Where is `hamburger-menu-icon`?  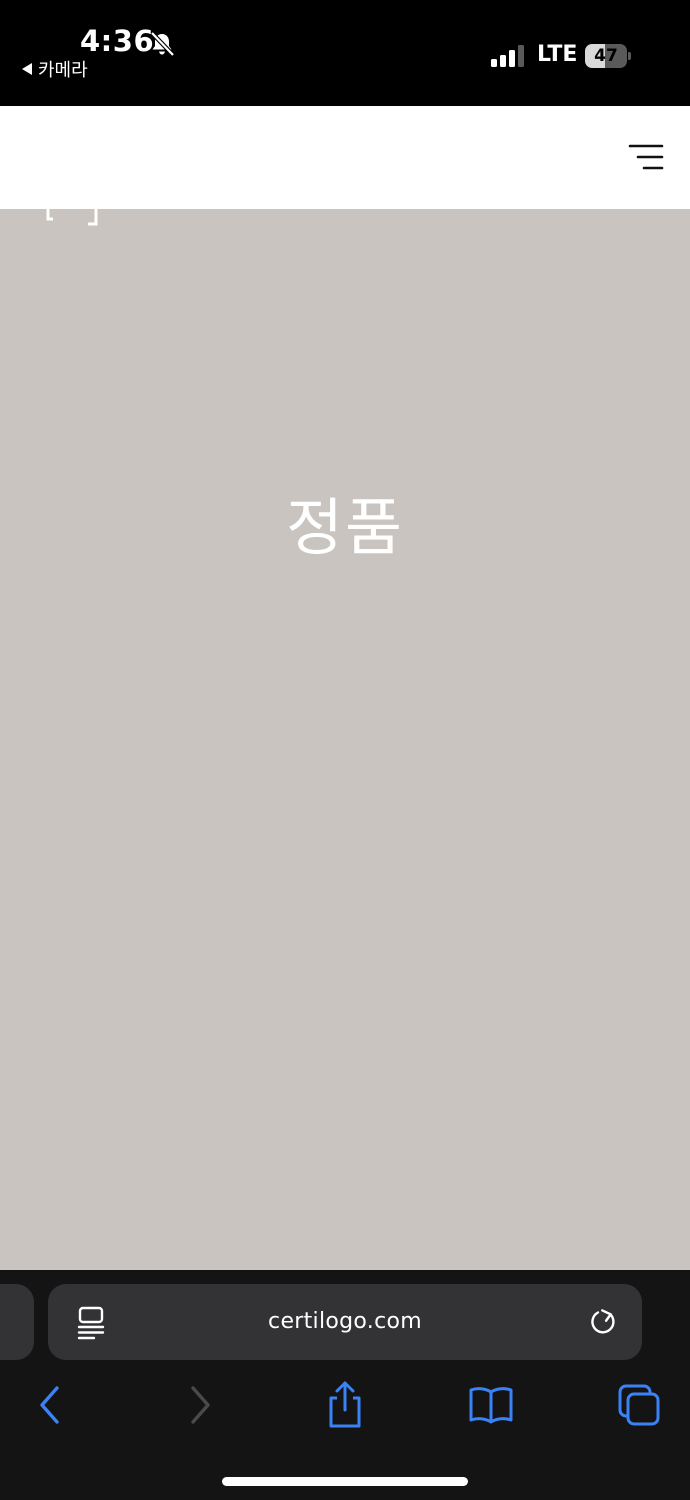
hamburger-menu-icon is located at coordinates (646, 157).